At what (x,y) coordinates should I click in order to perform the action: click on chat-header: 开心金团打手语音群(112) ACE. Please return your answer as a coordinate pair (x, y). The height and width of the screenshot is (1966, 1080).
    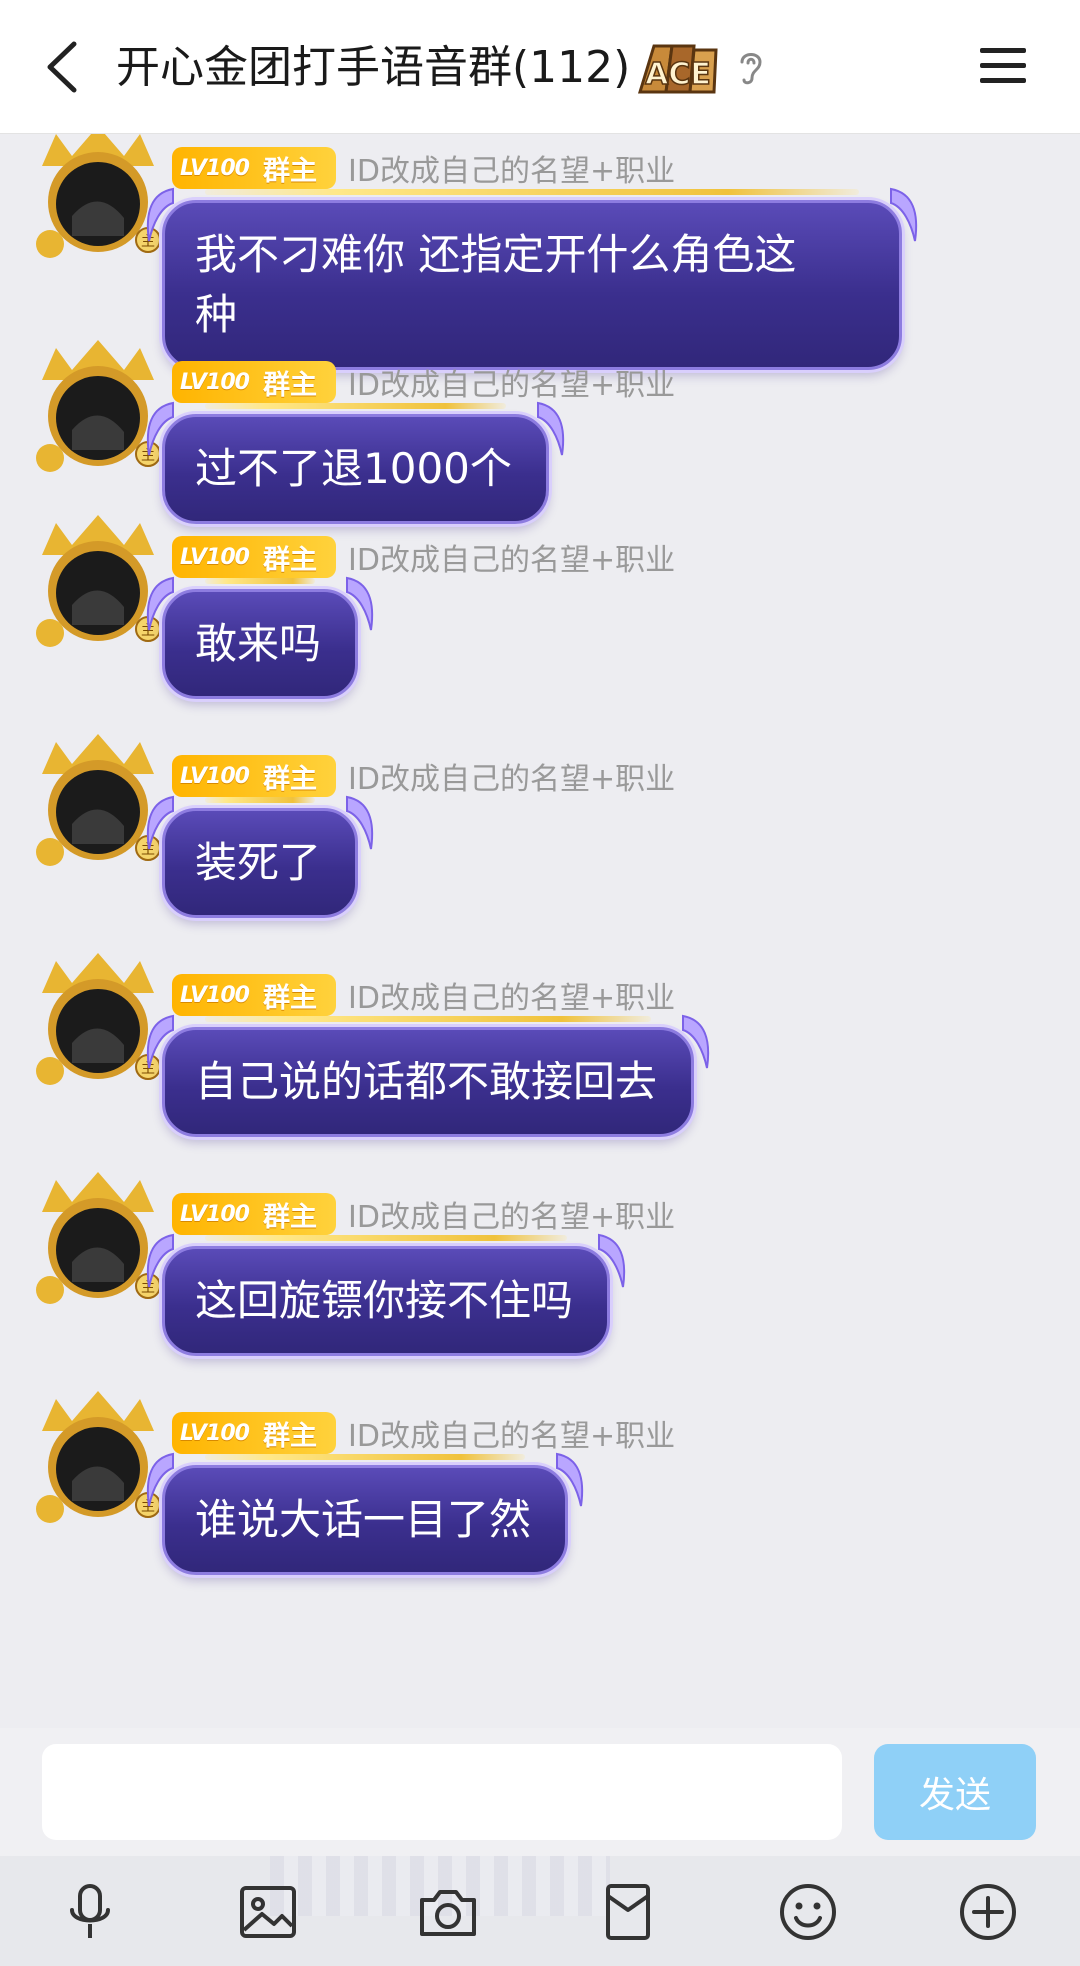
    Looking at the image, I should click on (540, 67).